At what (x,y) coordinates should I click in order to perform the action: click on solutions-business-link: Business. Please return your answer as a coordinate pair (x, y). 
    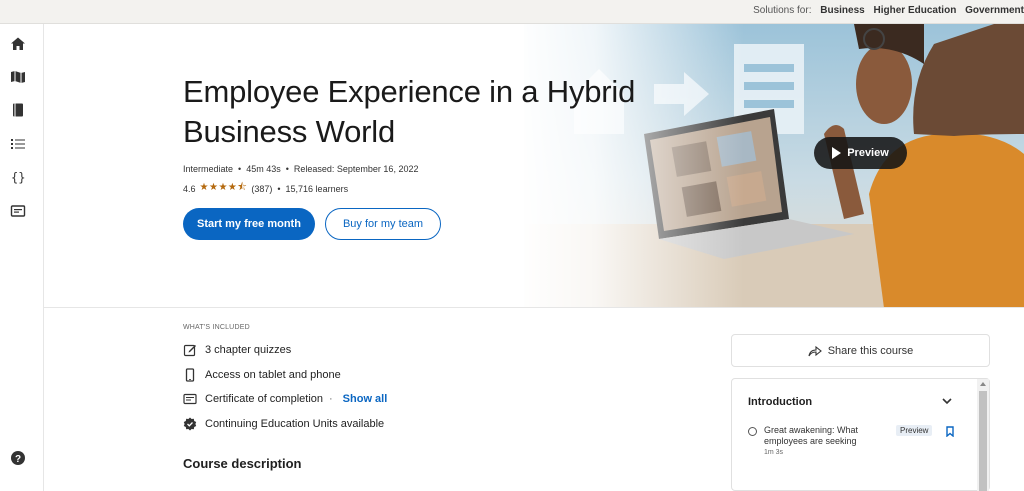
    Looking at the image, I should click on (842, 10).